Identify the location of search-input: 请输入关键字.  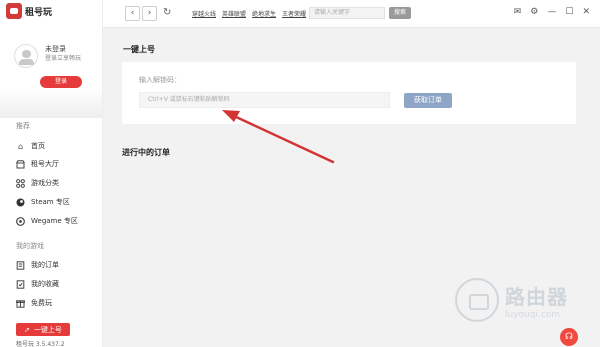
(347, 13).